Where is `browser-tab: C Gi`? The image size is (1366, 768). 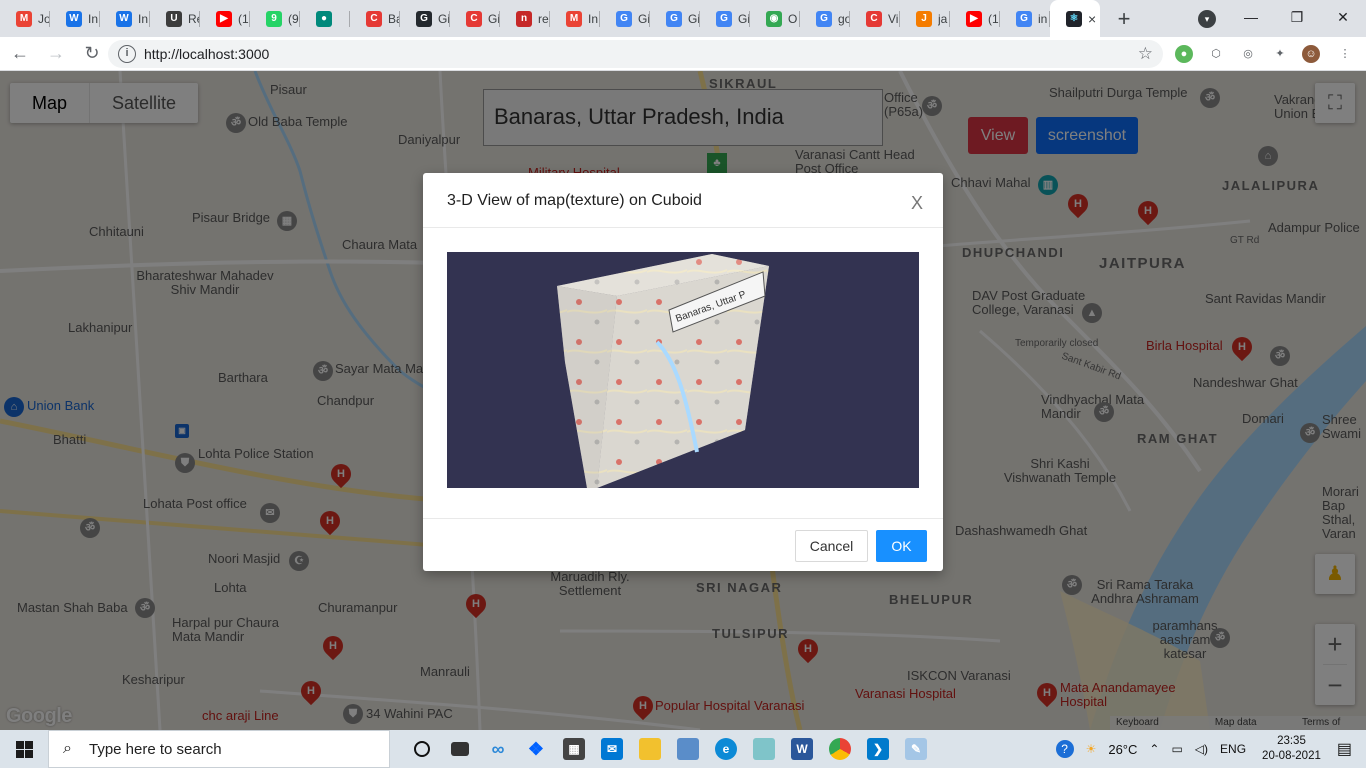
browser-tab: C Gi is located at coordinates (475, 18).